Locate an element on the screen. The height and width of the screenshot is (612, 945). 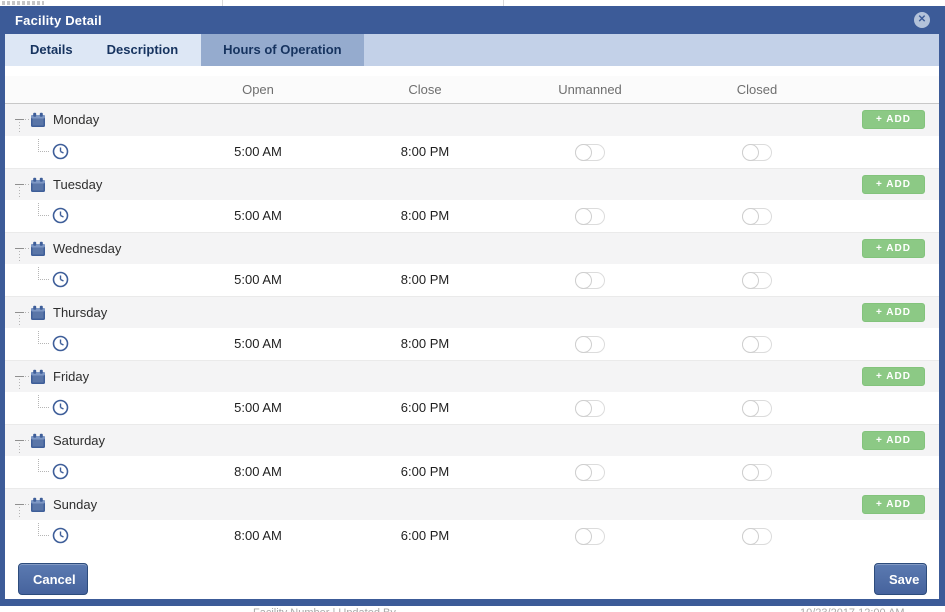
hours-grid-header: Open Close Unmanned Closed is located at coordinates (472, 90).